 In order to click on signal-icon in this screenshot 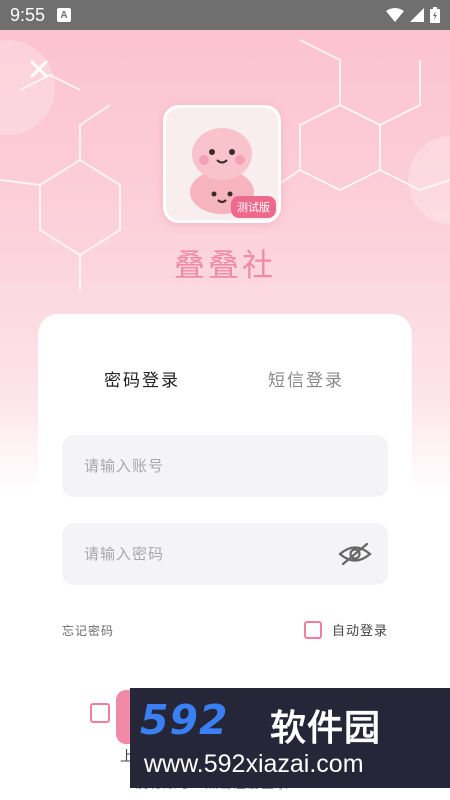, I will do `click(417, 15)`.